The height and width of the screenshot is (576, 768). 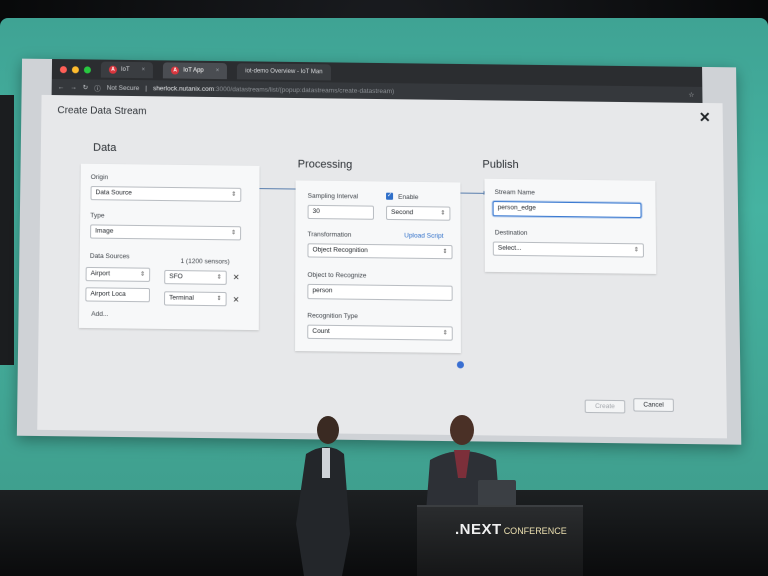 I want to click on publish-heading: Publish, so click(x=500, y=165).